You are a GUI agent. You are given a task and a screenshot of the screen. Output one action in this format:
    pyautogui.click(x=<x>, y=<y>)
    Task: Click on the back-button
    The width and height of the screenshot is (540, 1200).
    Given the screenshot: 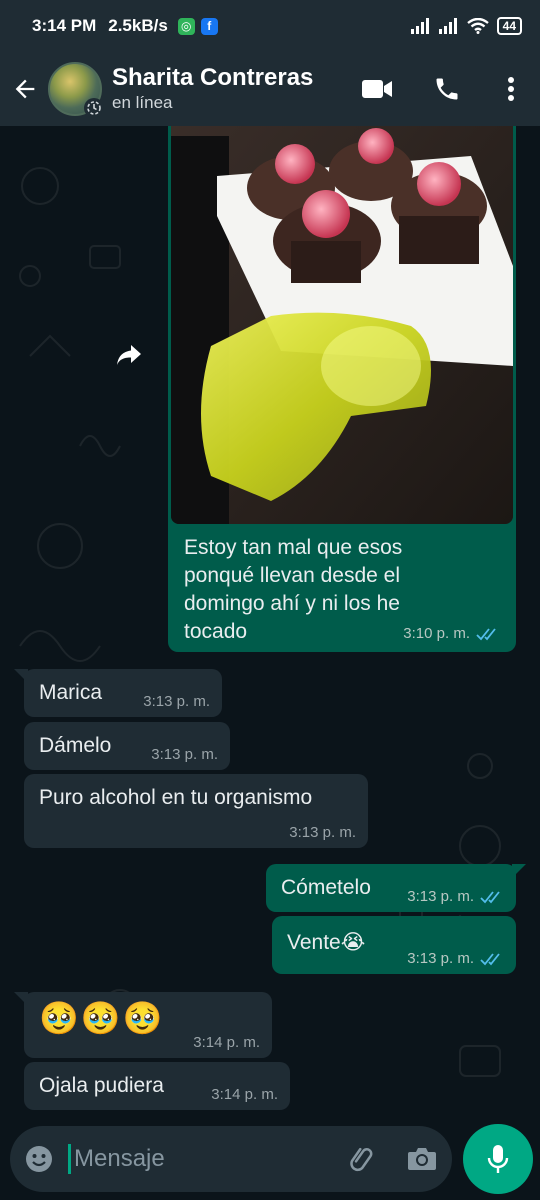 What is the action you would take?
    pyautogui.click(x=25, y=89)
    